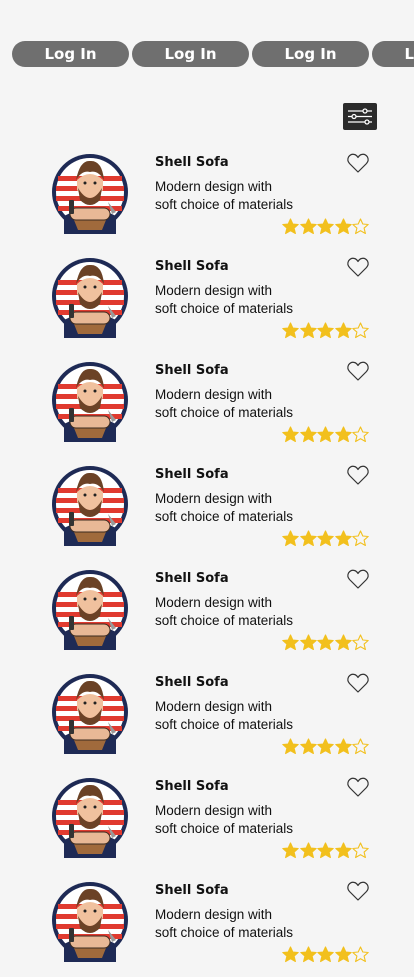 The width and height of the screenshot is (414, 977). What do you see at coordinates (360, 116) in the screenshot?
I see `filter-button` at bounding box center [360, 116].